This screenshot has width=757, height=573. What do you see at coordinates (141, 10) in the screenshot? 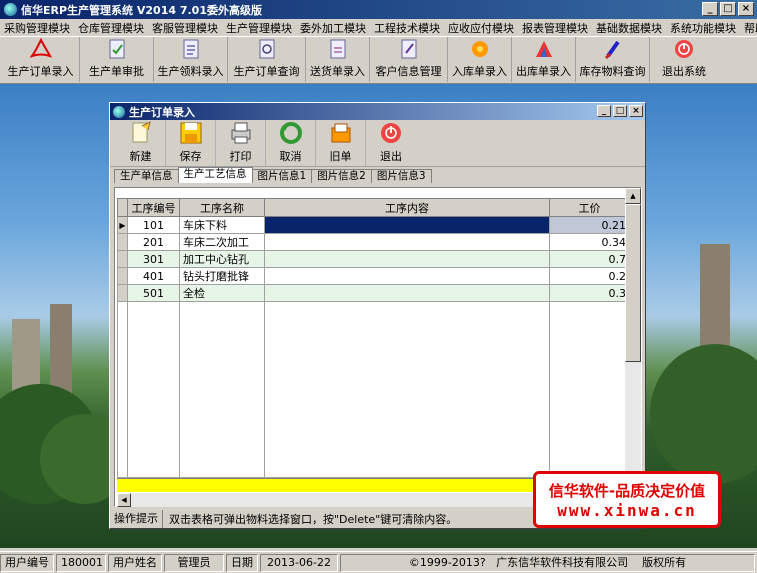
I see `app-title: 信华ERP生产管理系统 V2014 7.01委外高级版` at bounding box center [141, 10].